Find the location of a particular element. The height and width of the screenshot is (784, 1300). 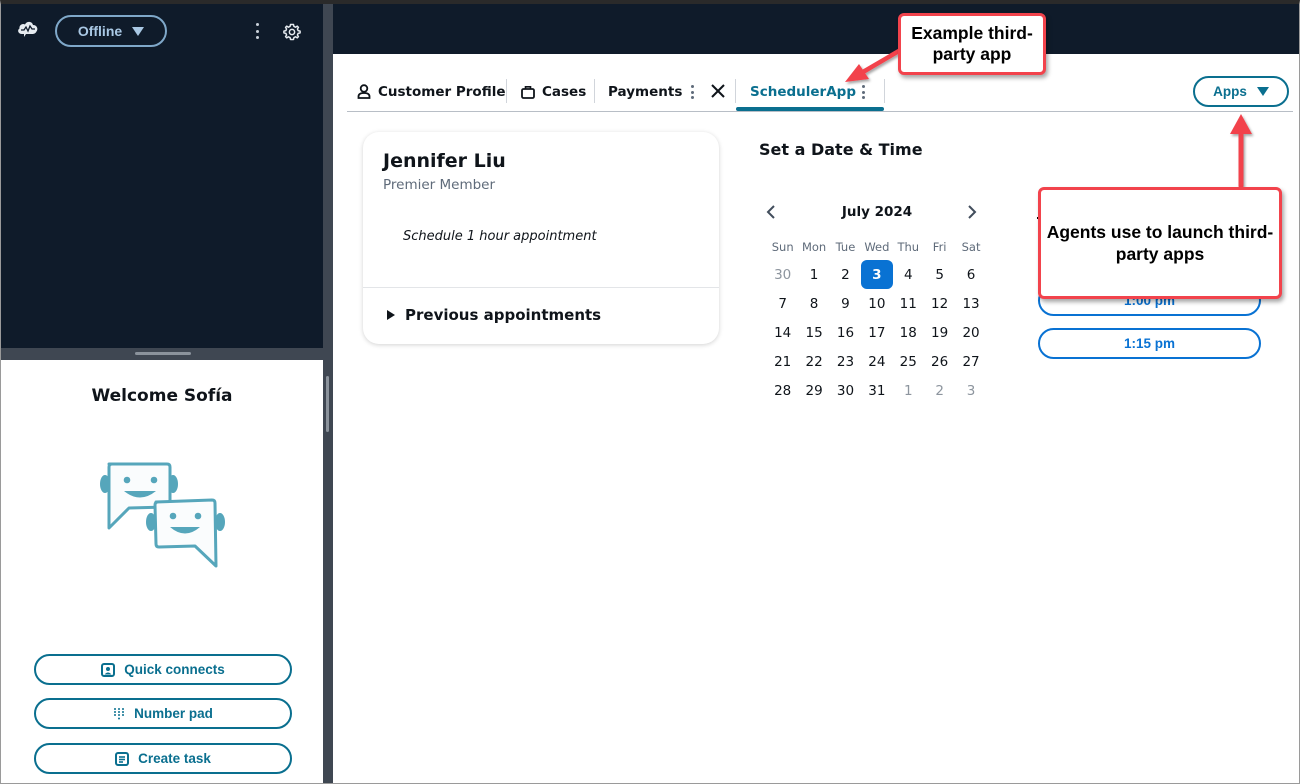

apps-button-label: Apps is located at coordinates (1230, 91).